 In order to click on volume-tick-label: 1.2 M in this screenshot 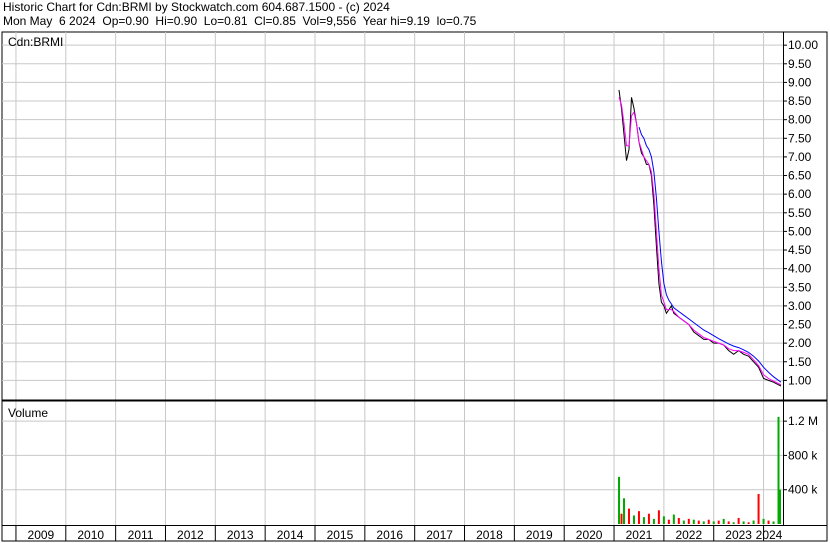, I will do `click(803, 421)`.